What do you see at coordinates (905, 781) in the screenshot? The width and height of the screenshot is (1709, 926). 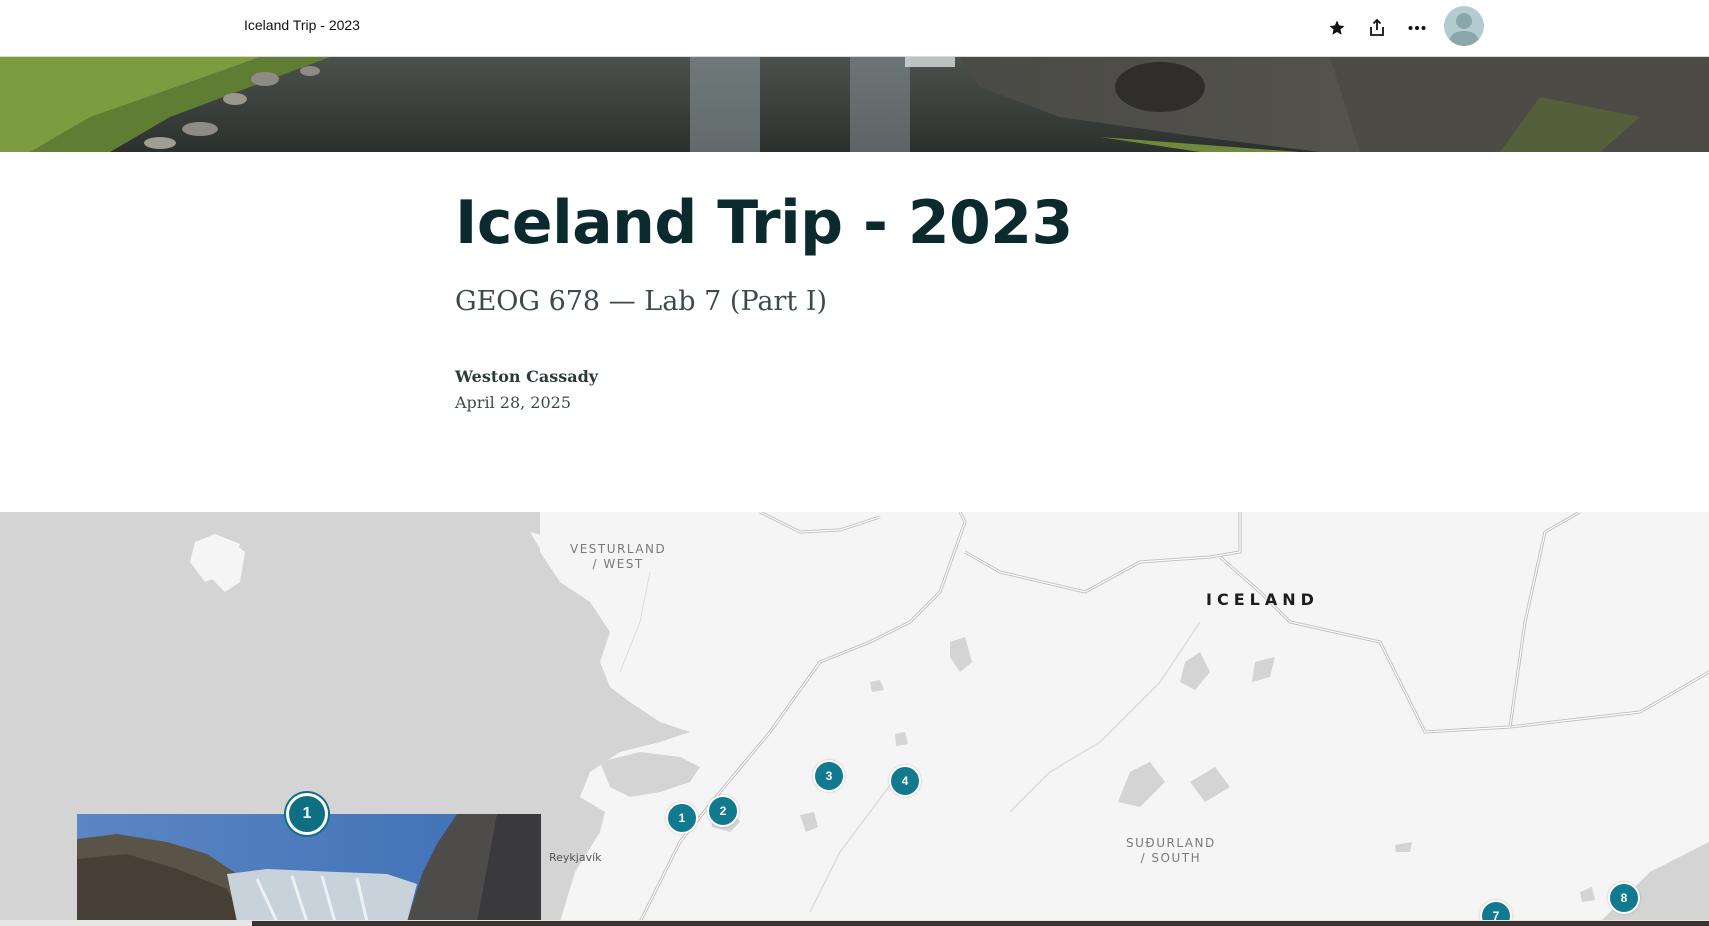 I see `map-marker: 4` at bounding box center [905, 781].